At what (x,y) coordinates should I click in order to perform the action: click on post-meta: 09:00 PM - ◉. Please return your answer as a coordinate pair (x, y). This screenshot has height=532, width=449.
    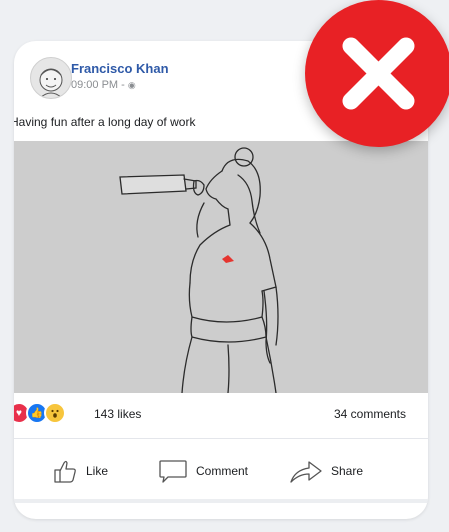
    Looking at the image, I should click on (103, 85).